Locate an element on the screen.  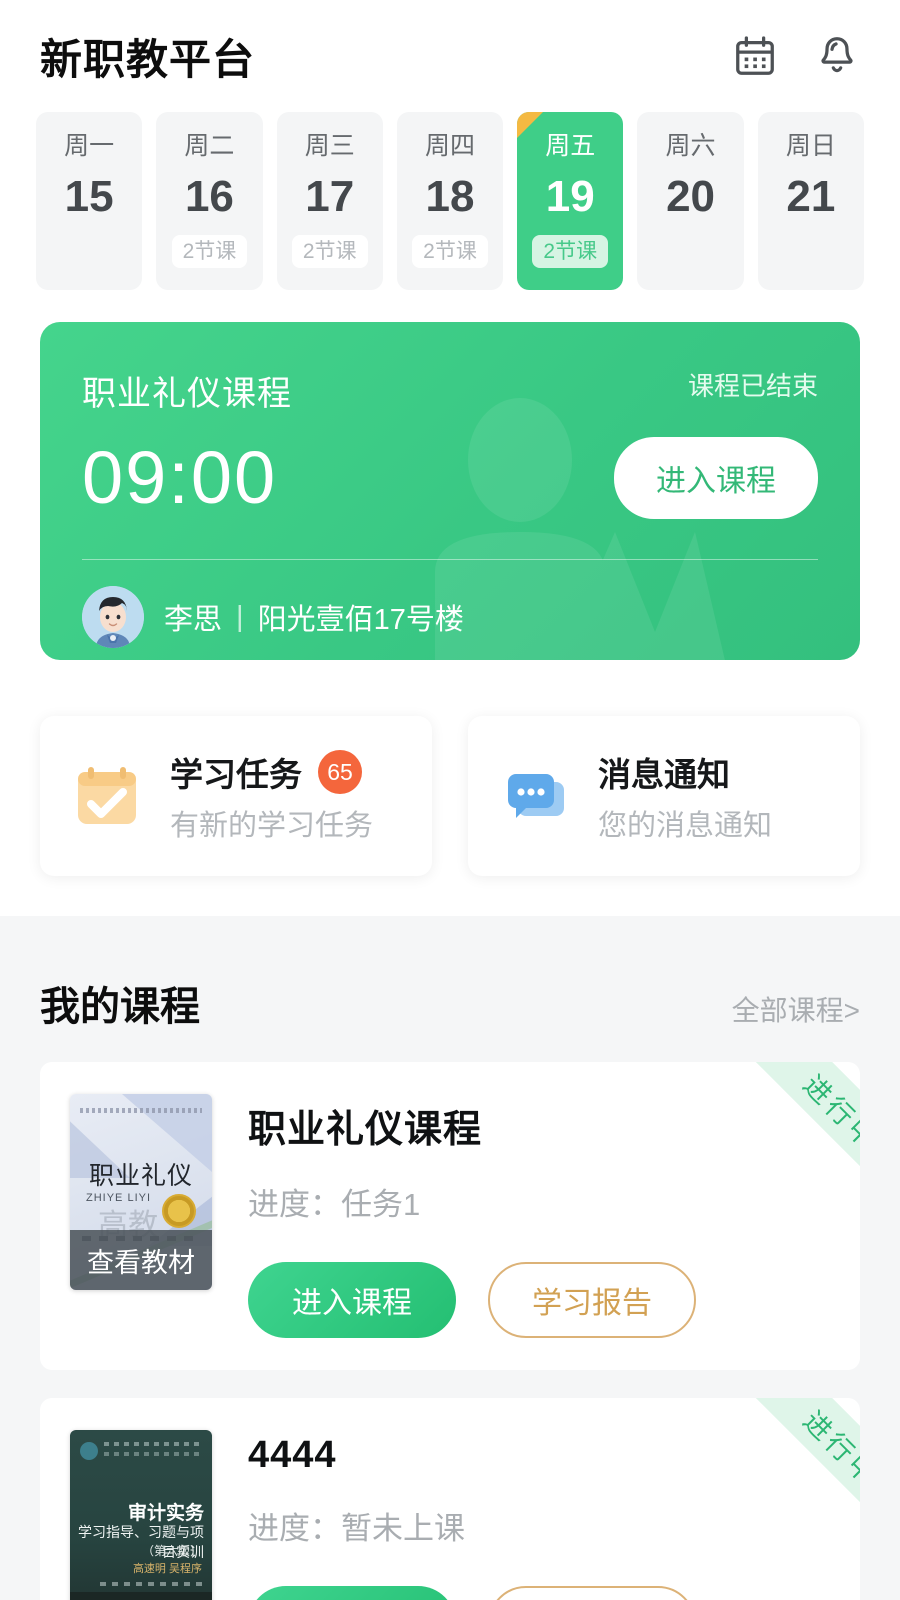
course-progress: 进度：任务1 is located at coordinates (334, 1204).